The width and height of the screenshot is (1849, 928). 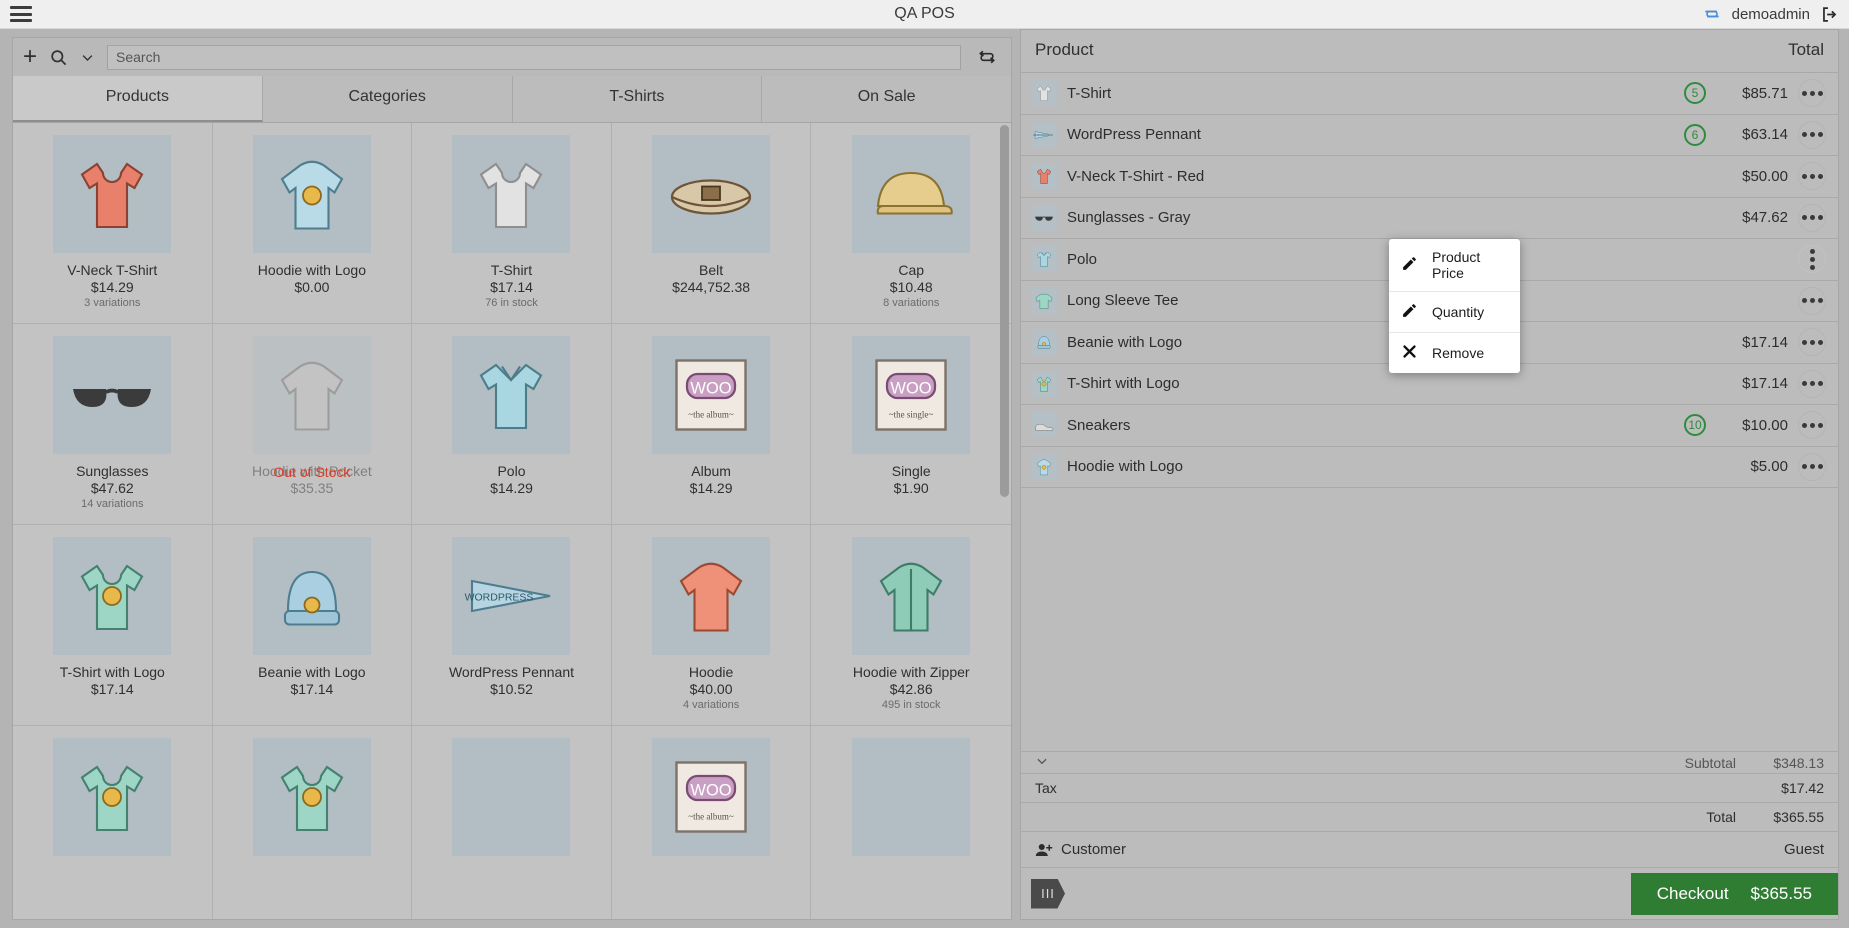 I want to click on product-price: $0.00, so click(x=312, y=287).